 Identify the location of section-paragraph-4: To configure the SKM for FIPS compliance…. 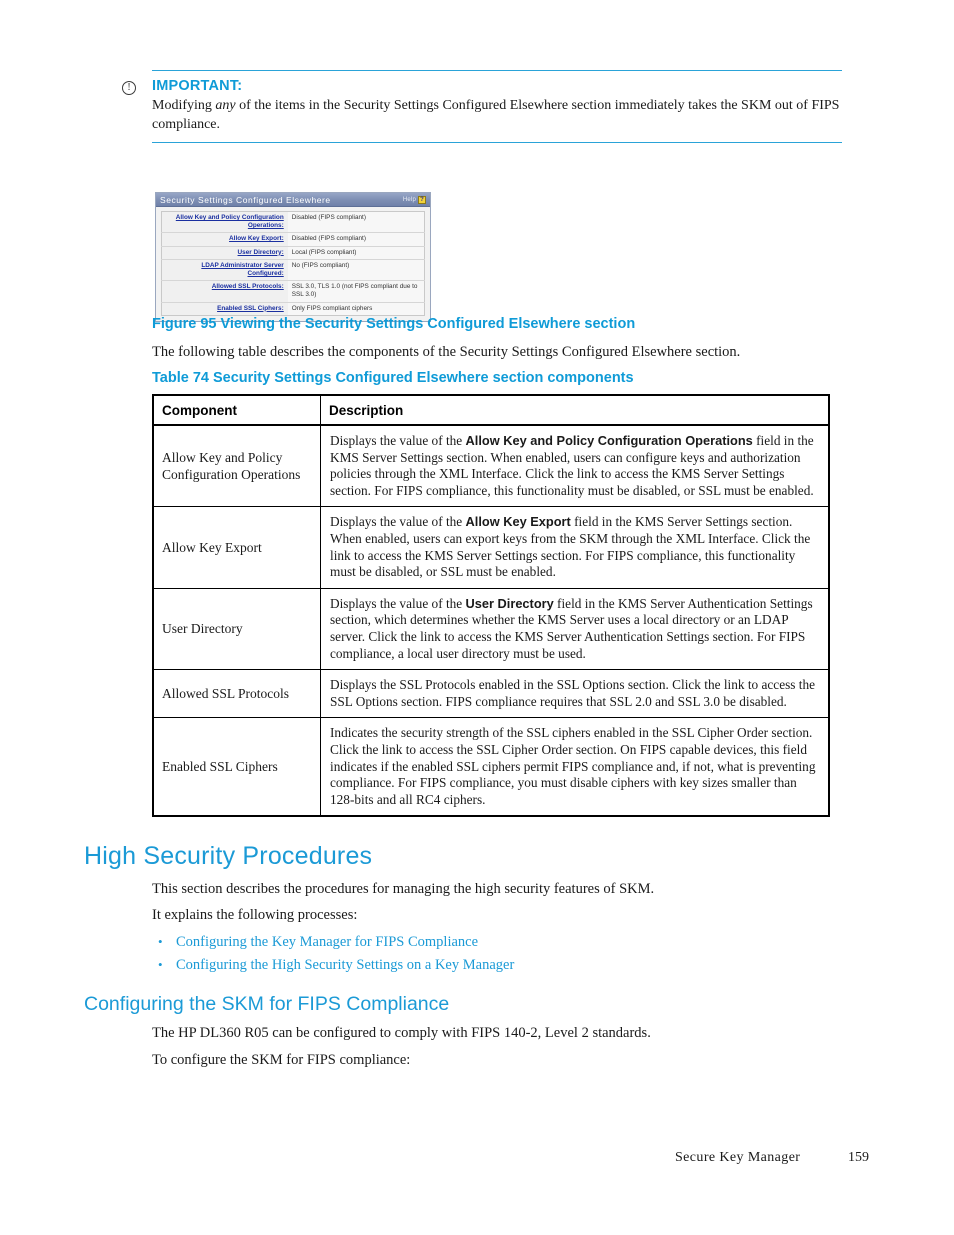
(281, 1060).